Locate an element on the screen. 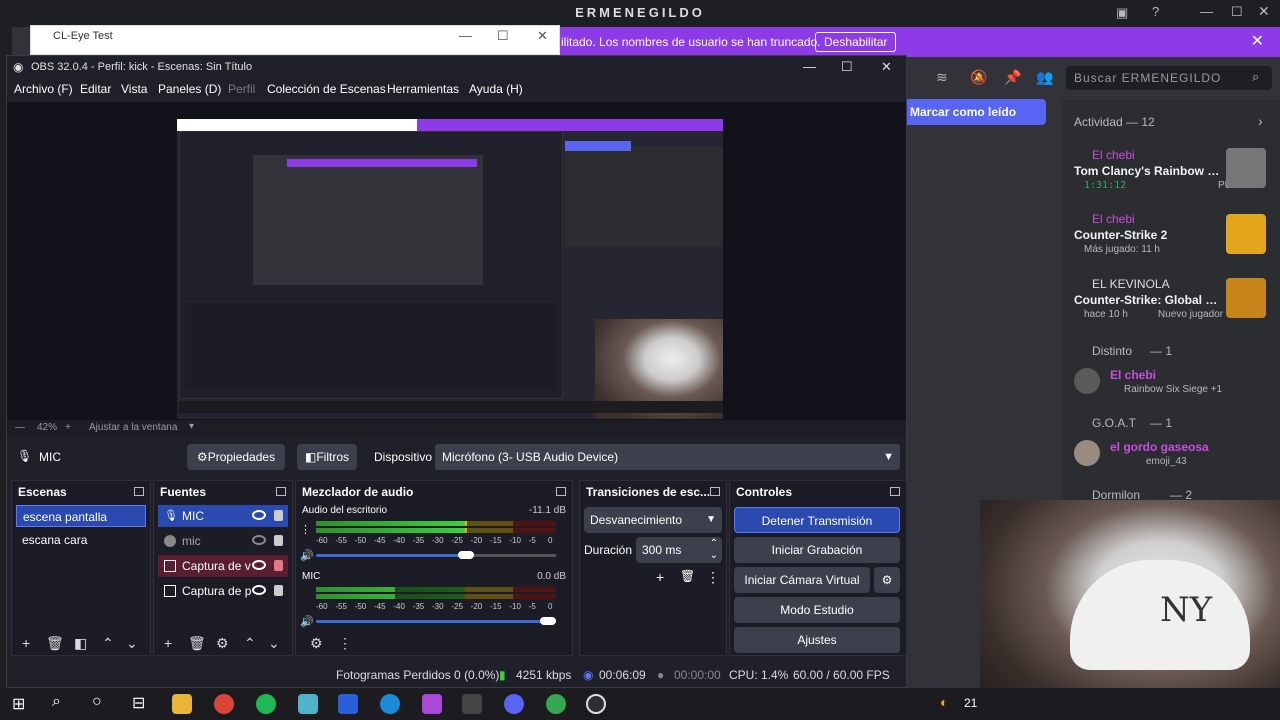 The image size is (1280, 720). source-item: 🎙 MIC is located at coordinates (223, 516).